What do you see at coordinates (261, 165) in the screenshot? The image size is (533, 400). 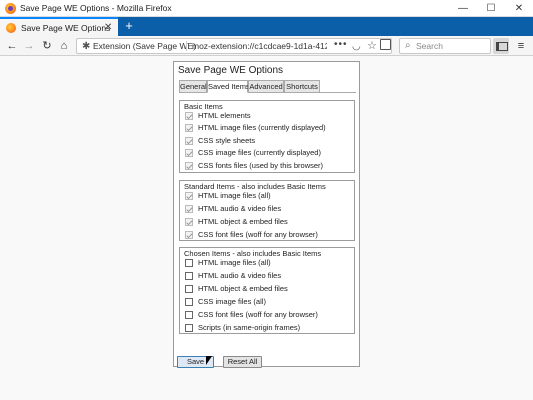 I see `checkbox-label: CSS fonts files (used by this browser)` at bounding box center [261, 165].